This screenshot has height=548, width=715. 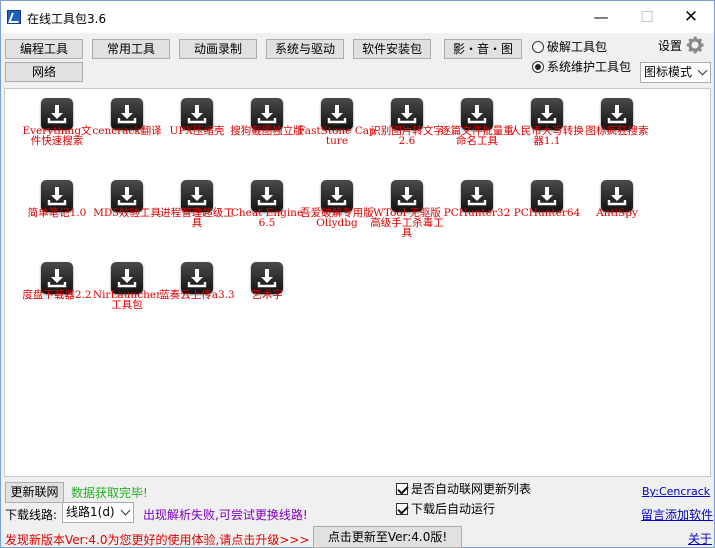 I want to click on tool-item: 搜狗截图独立版, so click(x=267, y=128).